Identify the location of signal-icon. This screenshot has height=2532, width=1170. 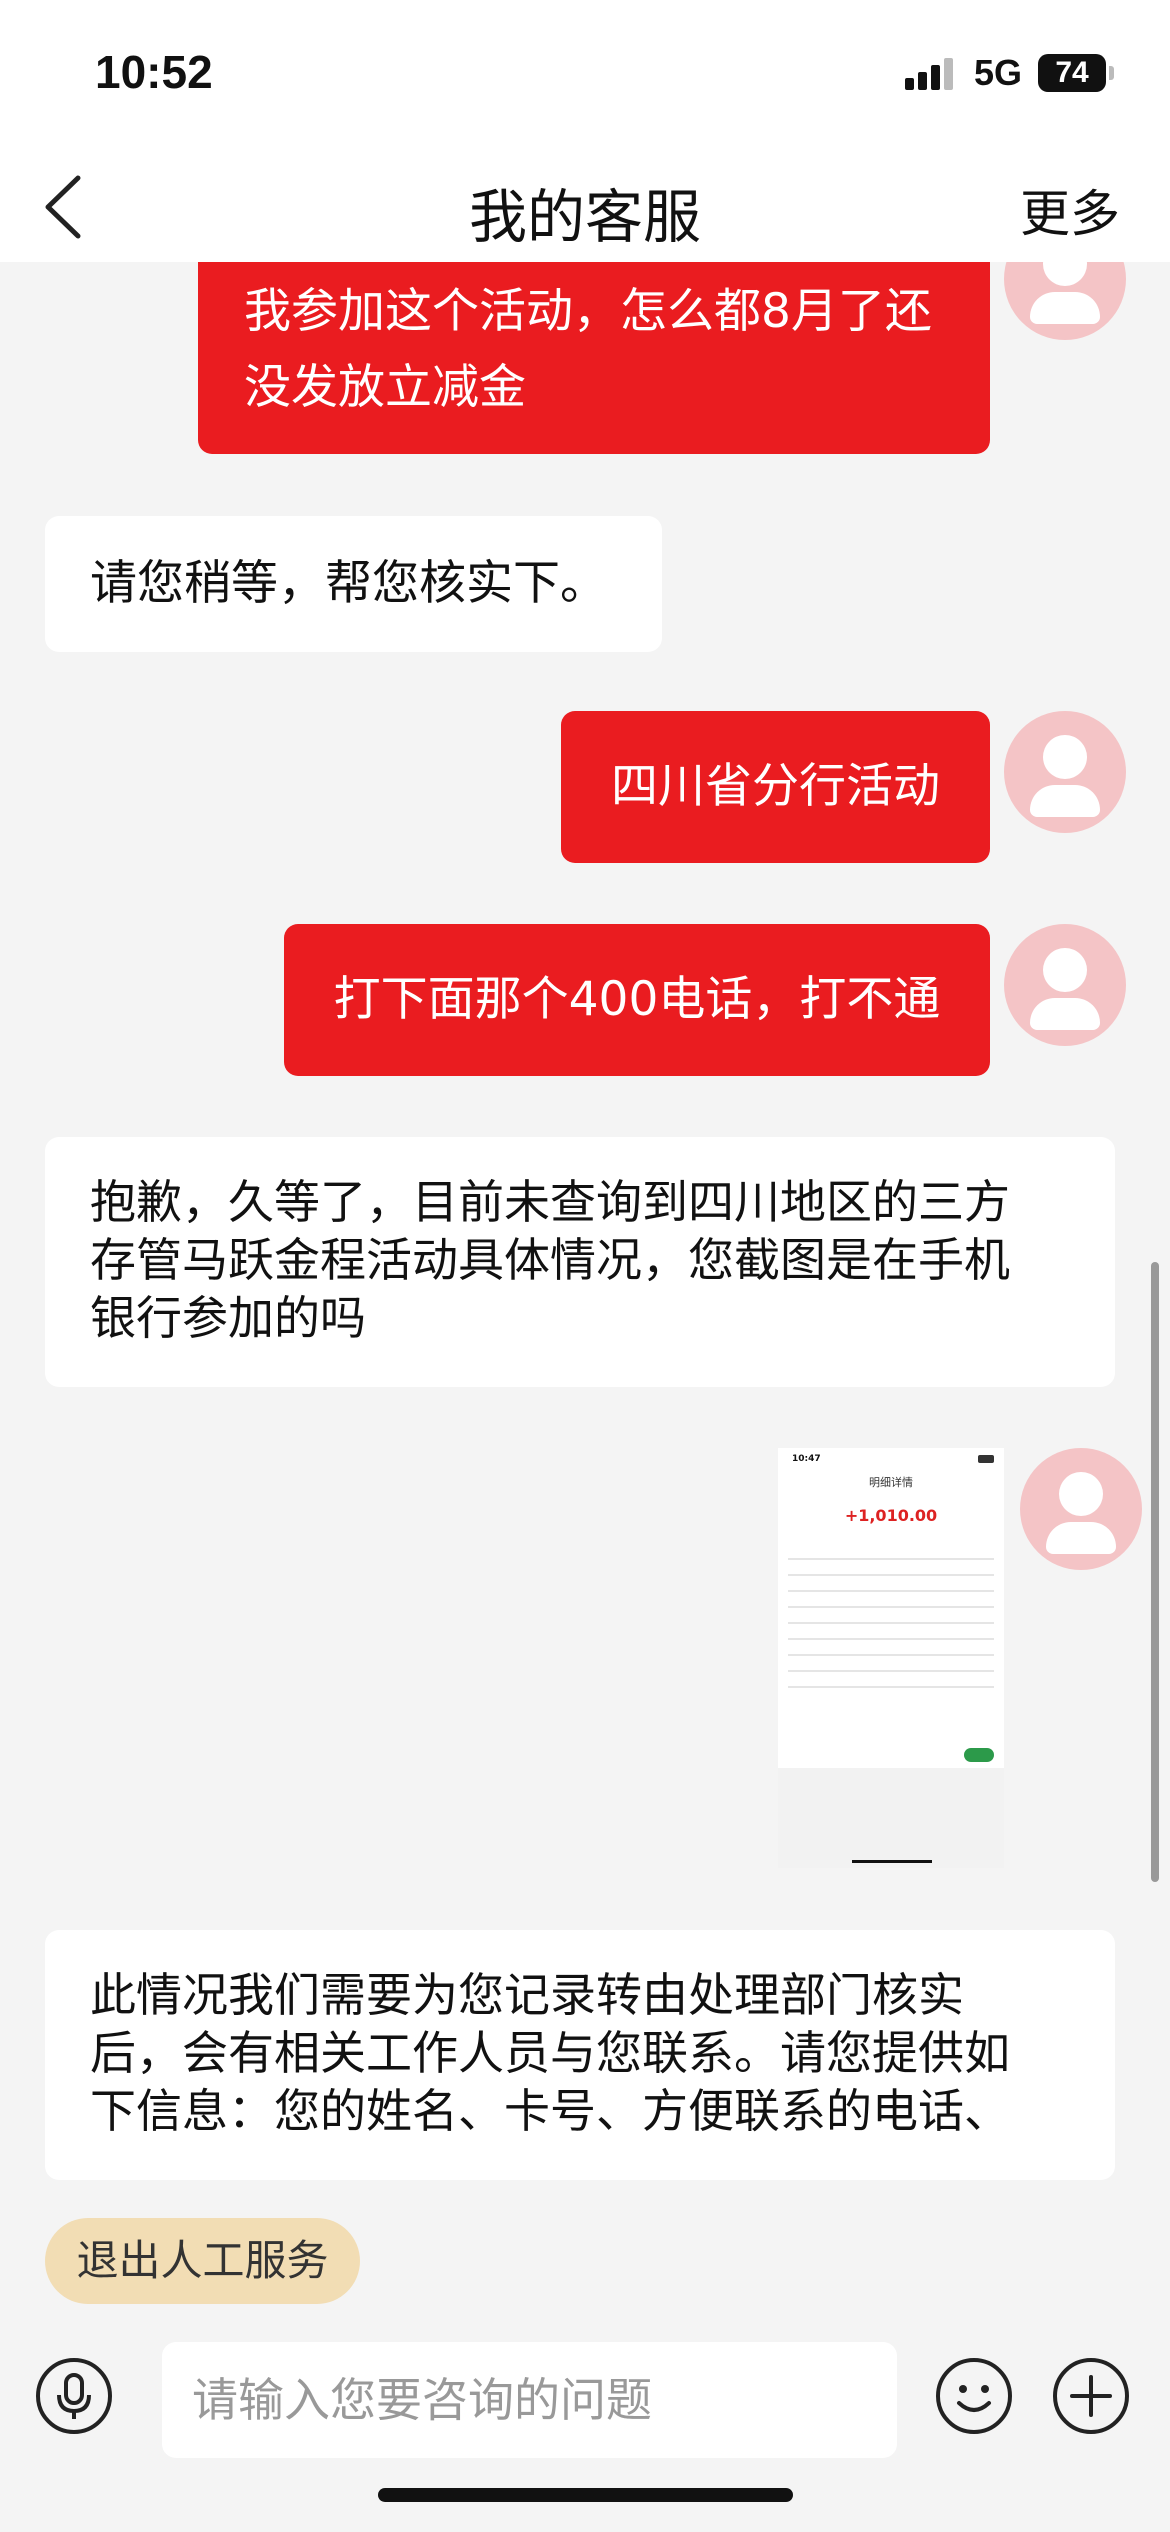
(929, 74).